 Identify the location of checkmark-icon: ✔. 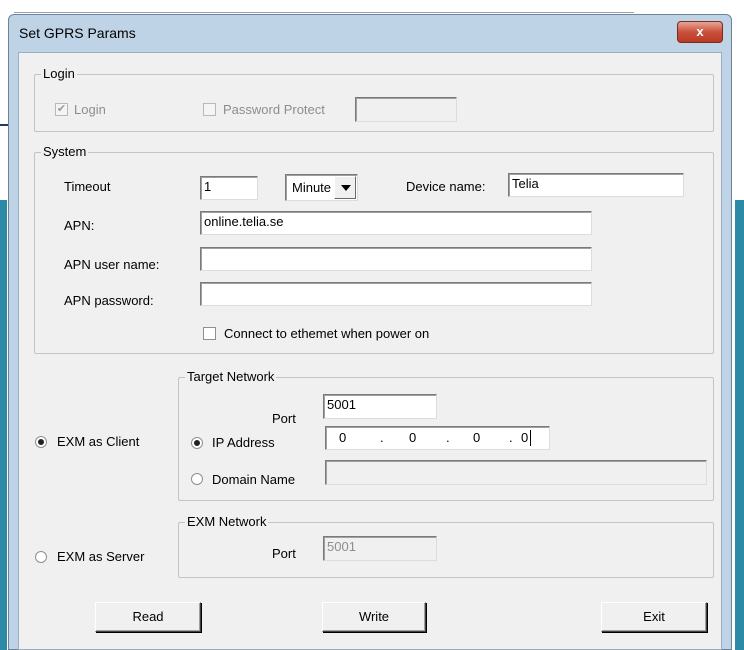
(61, 109).